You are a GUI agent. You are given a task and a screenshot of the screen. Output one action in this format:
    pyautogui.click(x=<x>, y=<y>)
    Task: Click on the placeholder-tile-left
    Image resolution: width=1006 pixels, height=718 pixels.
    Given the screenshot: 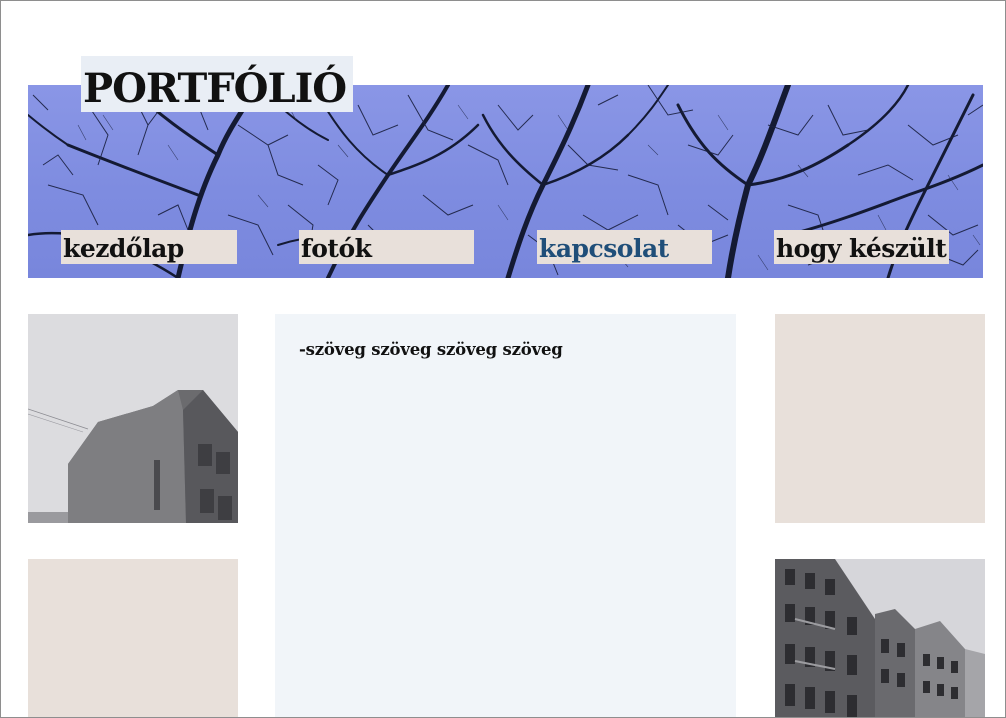 What is the action you would take?
    pyautogui.click(x=133, y=638)
    